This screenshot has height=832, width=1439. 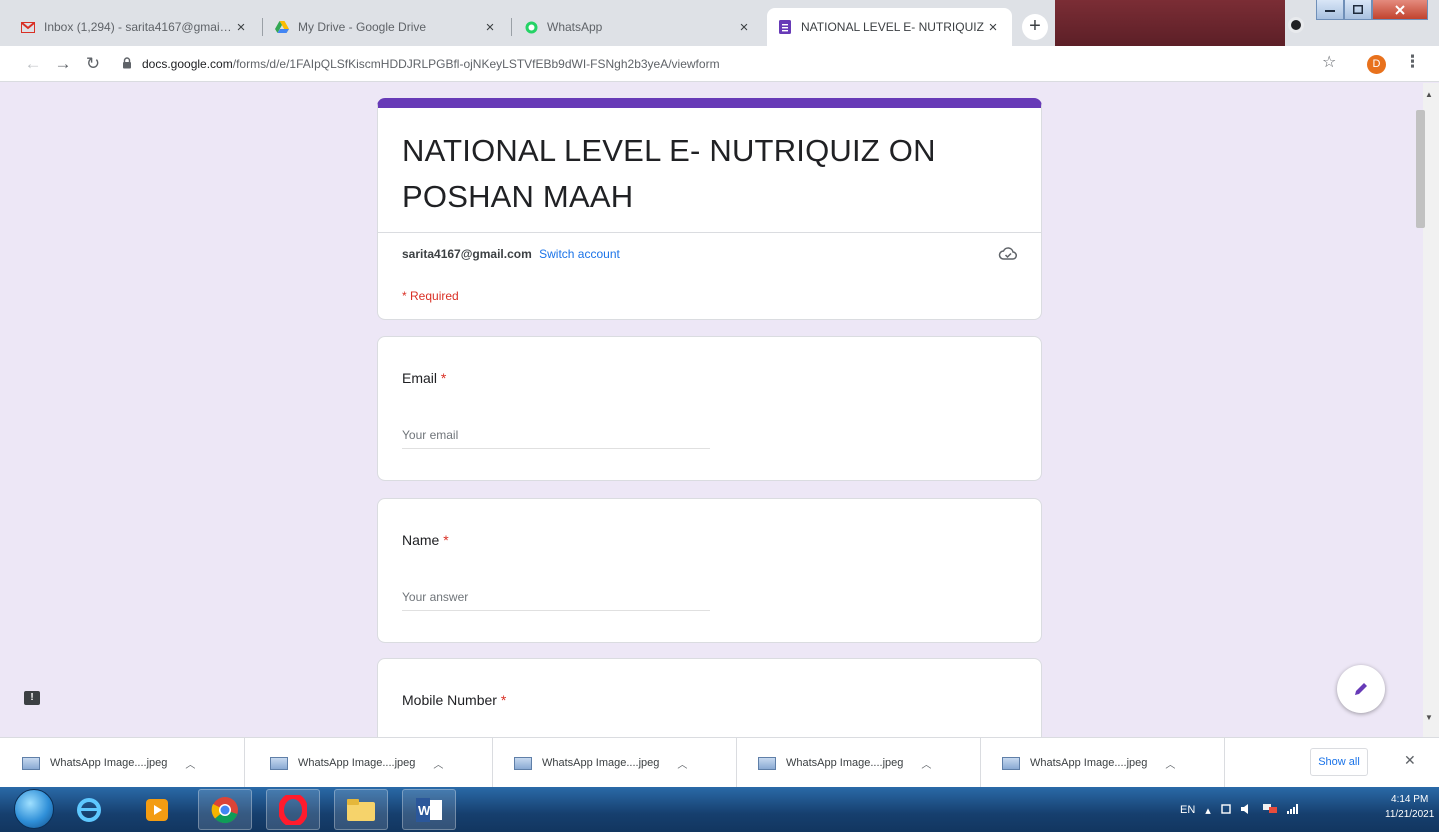 What do you see at coordinates (33, 64) in the screenshot?
I see `back-arrow-icon: ←` at bounding box center [33, 64].